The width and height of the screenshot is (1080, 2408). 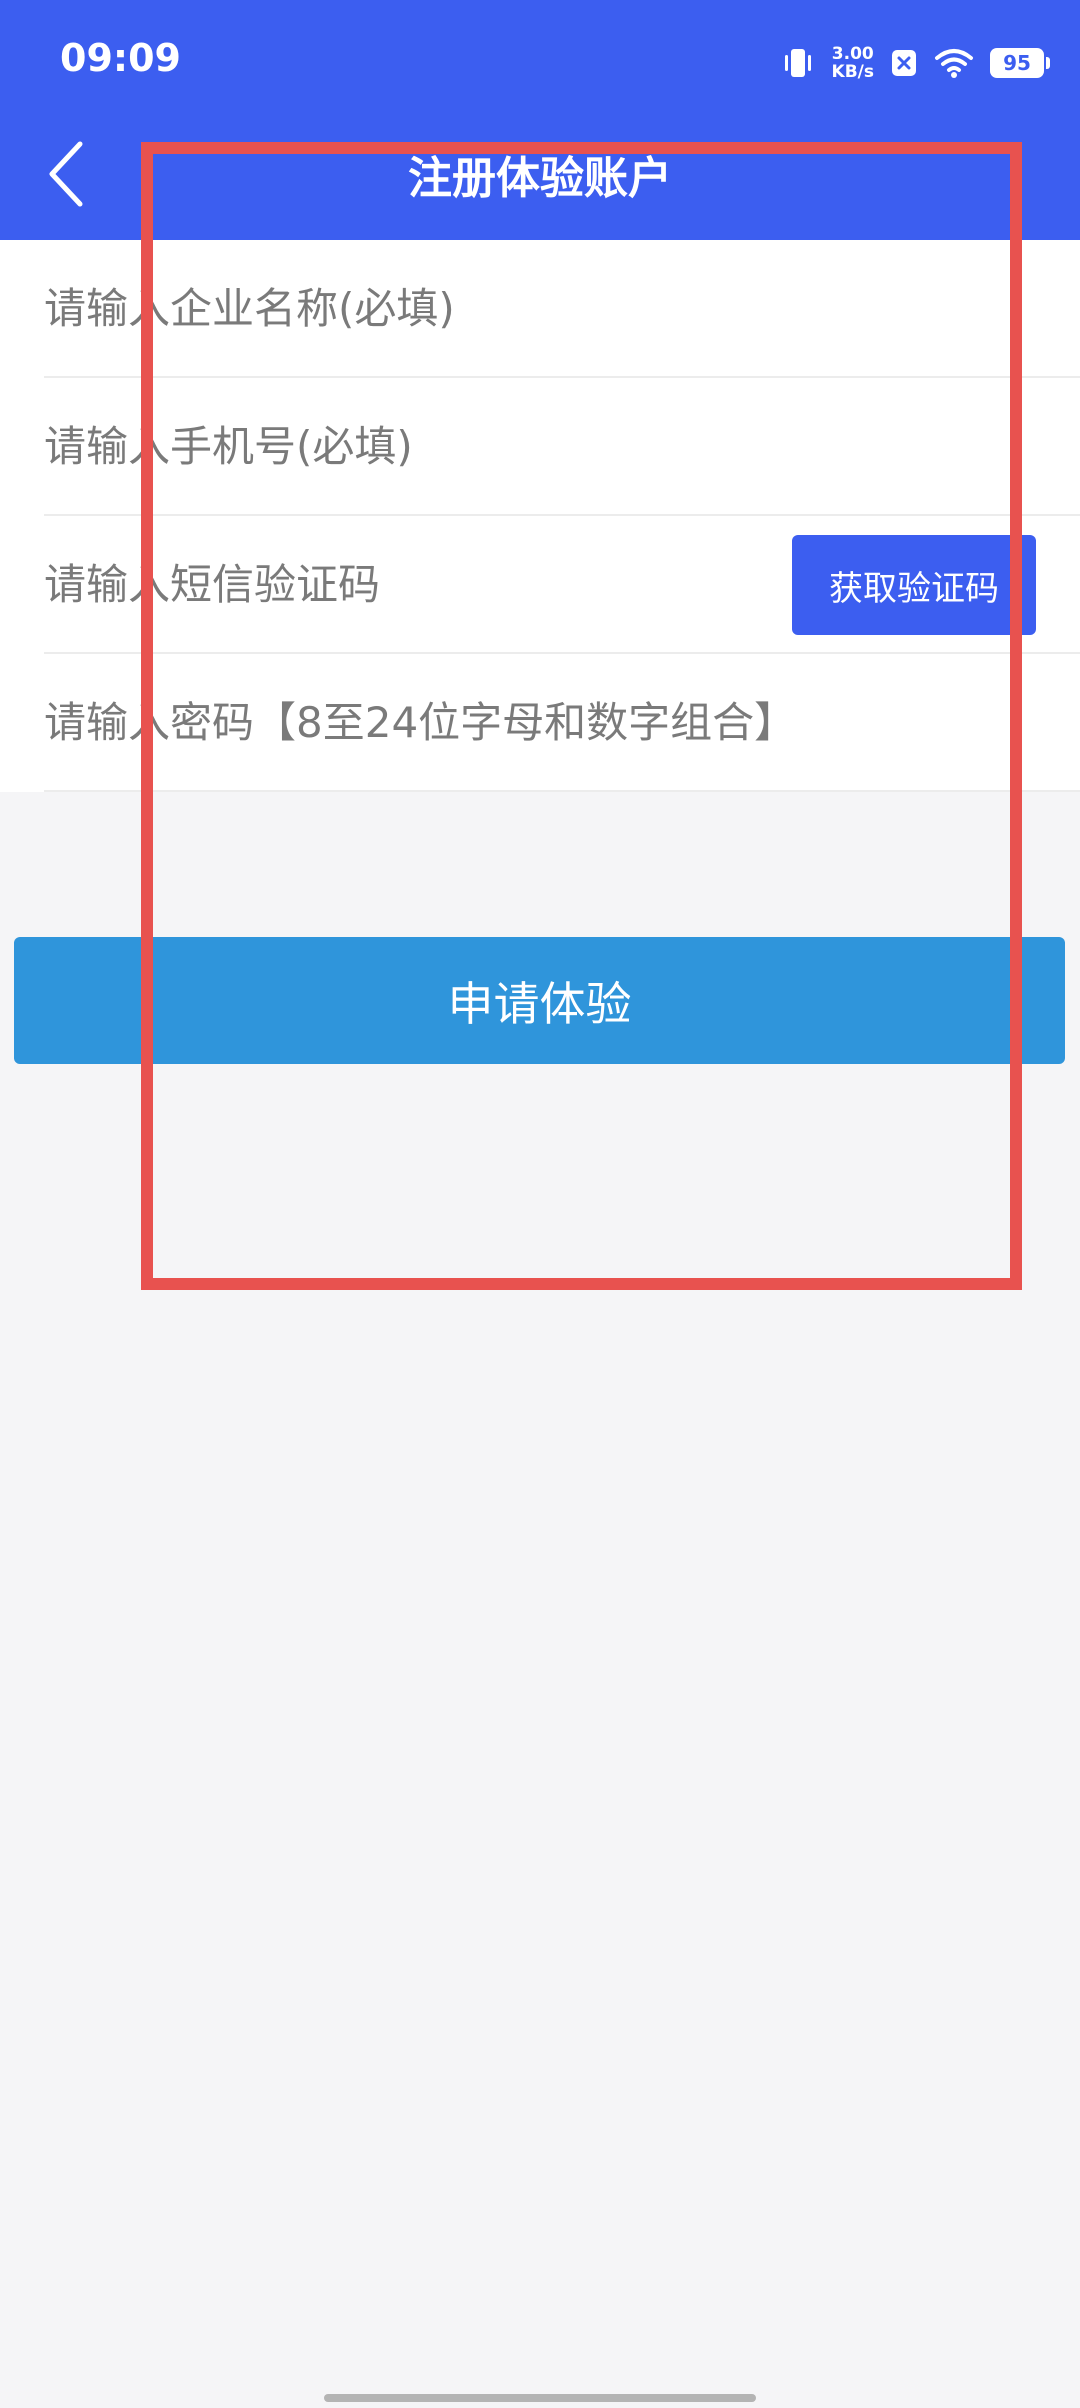 What do you see at coordinates (540, 178) in the screenshot?
I see `page-title: 注册体验账户` at bounding box center [540, 178].